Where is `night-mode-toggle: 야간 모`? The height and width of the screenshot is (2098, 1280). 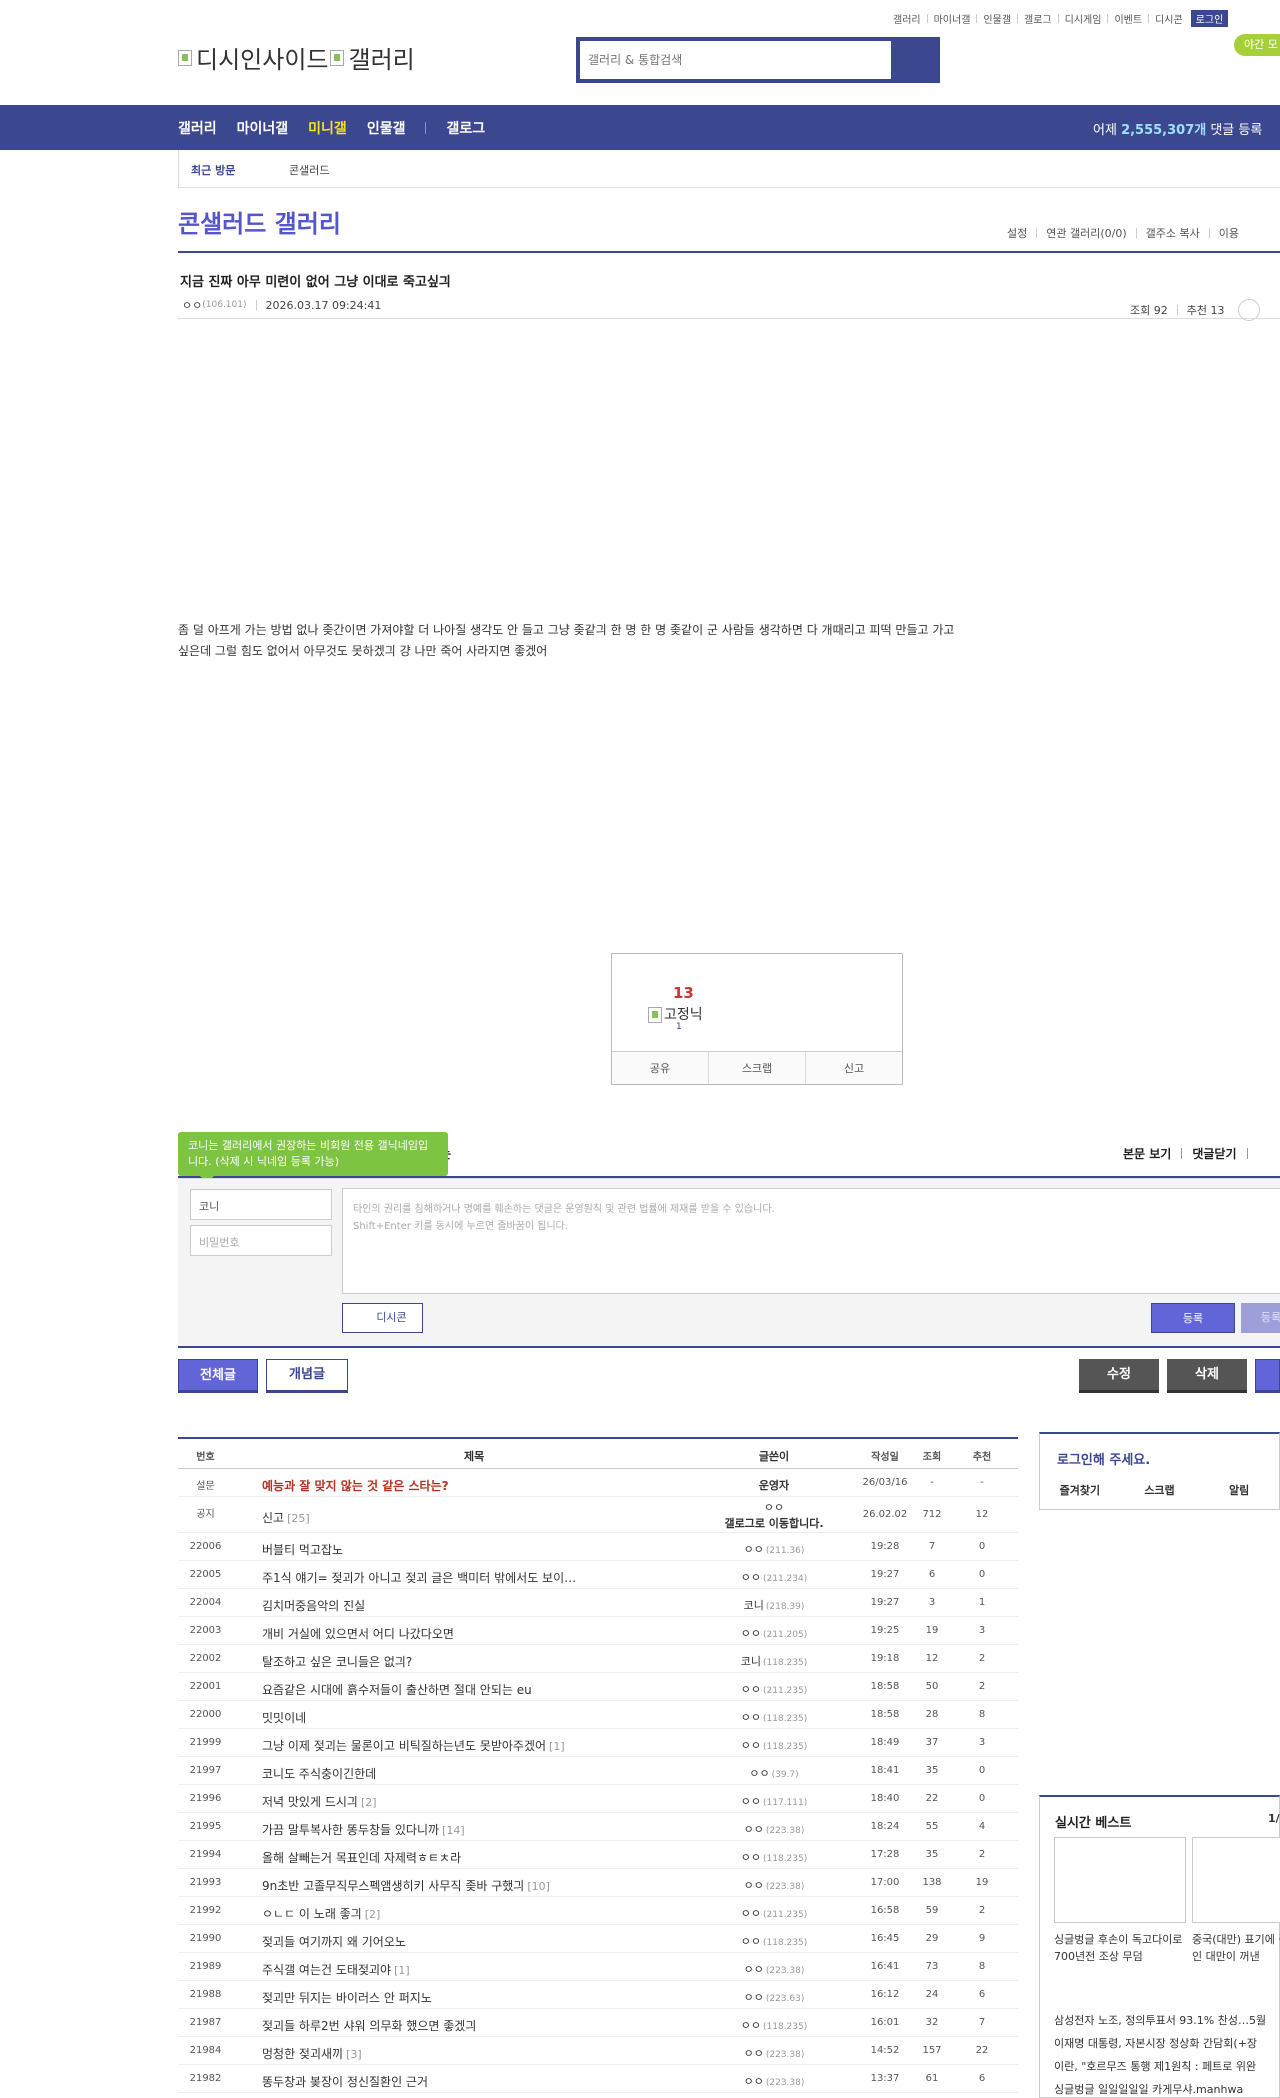 night-mode-toggle: 야간 모 is located at coordinates (1257, 45).